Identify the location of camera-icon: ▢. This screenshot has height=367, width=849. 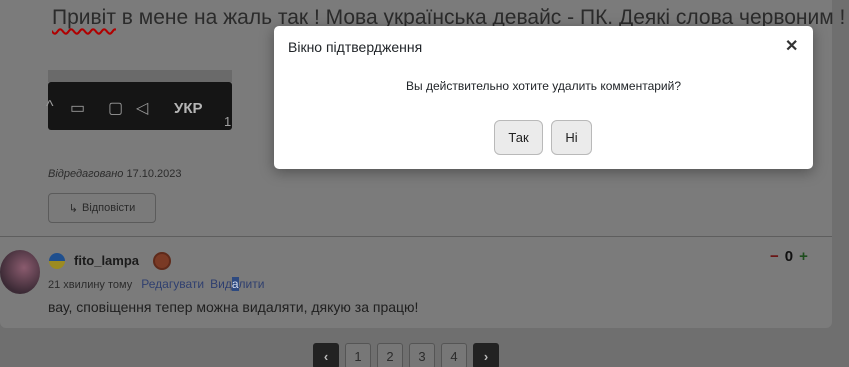
(116, 108).